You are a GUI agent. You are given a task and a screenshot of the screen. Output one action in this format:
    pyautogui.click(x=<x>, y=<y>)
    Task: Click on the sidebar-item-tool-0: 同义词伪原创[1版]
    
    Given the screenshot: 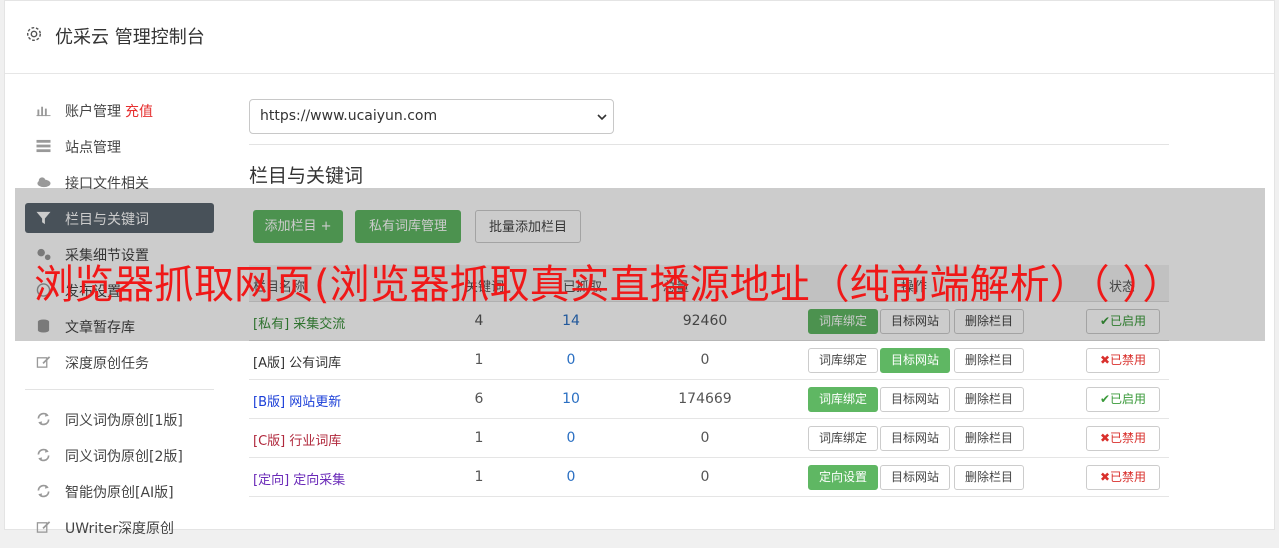 What is the action you would take?
    pyautogui.click(x=119, y=419)
    